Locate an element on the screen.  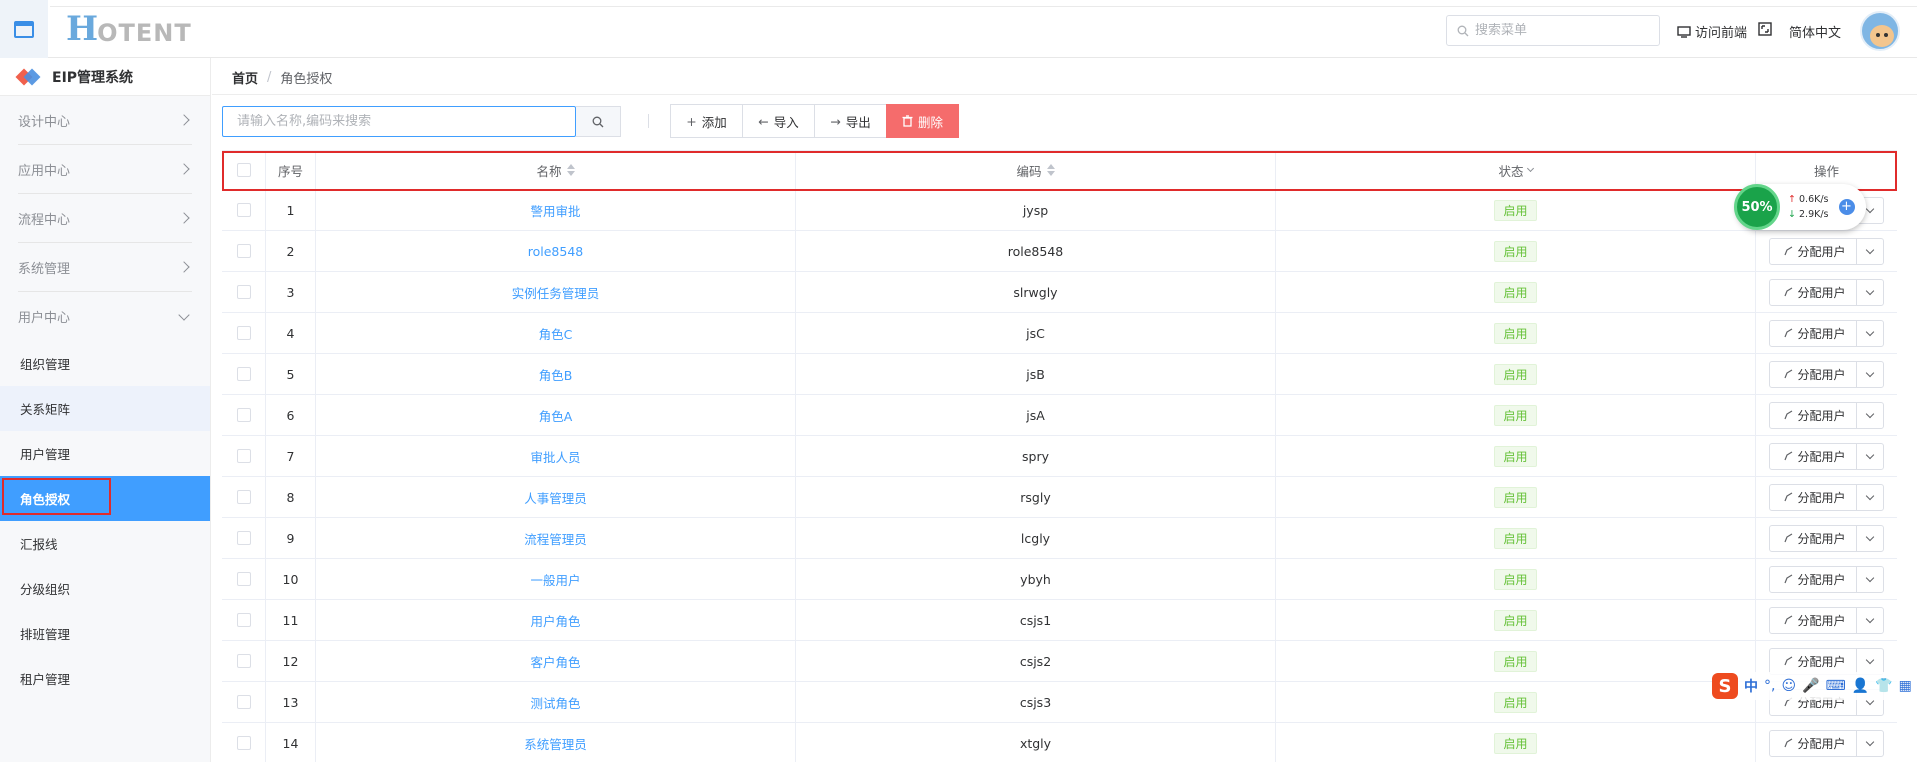
table-row: 2 role8548 role8548 启用 分配用户 is located at coordinates (1059, 251).